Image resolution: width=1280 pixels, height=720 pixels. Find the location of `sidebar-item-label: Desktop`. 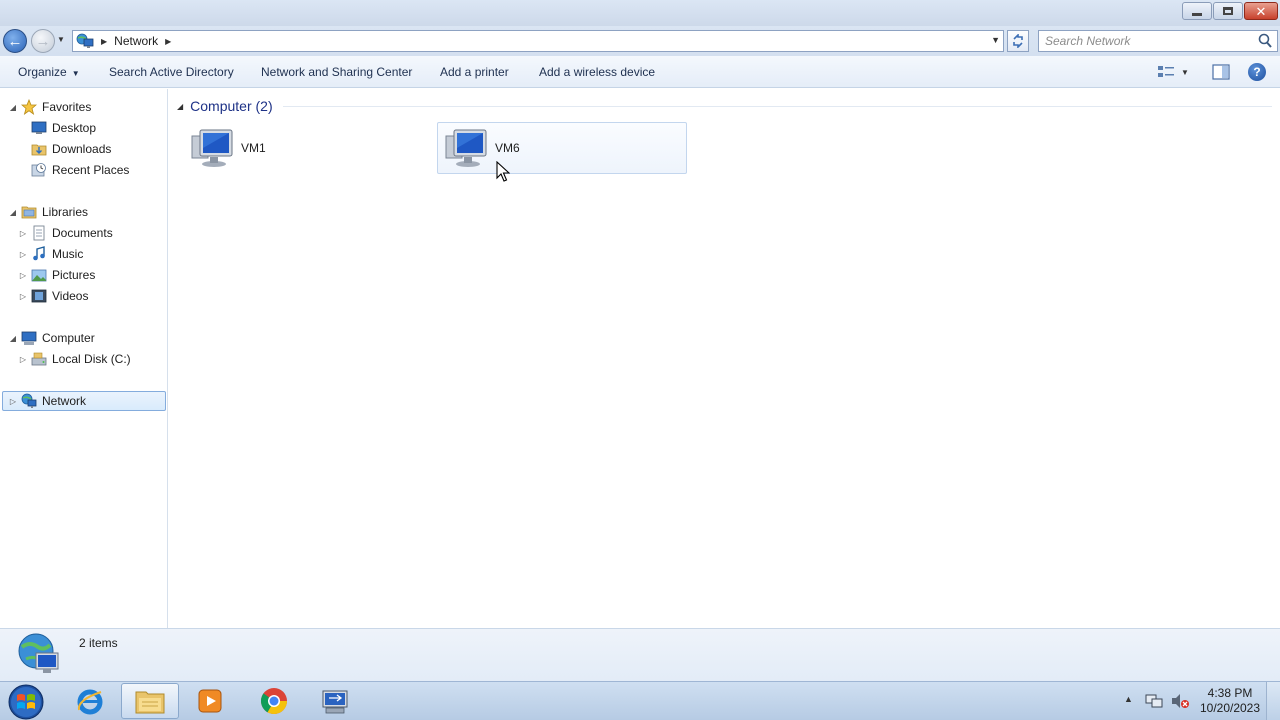

sidebar-item-label: Desktop is located at coordinates (74, 128).